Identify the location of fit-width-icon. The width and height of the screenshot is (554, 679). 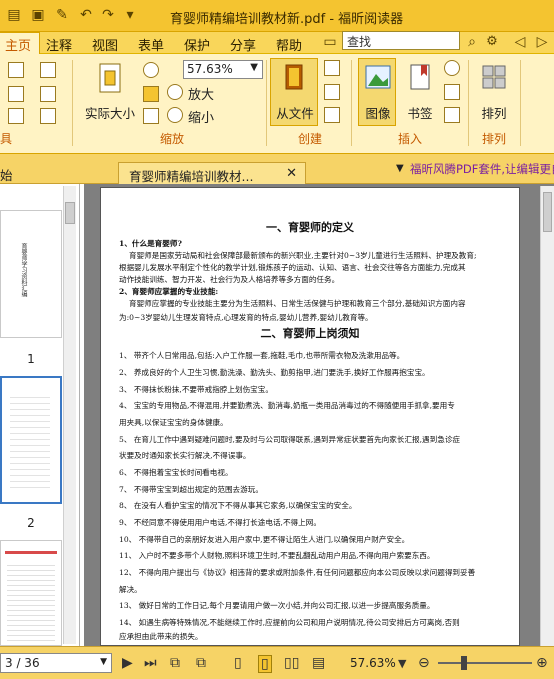
(151, 94).